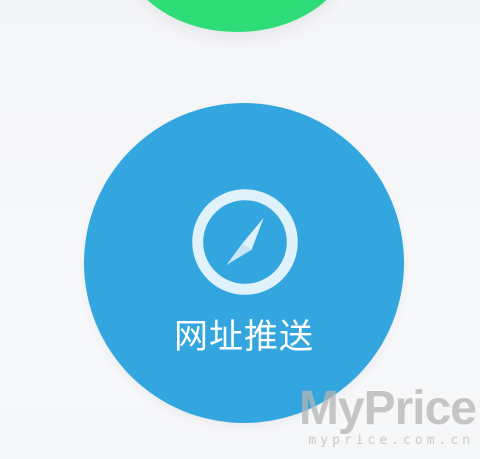 The image size is (480, 459). What do you see at coordinates (245, 242) in the screenshot?
I see `compass-icon` at bounding box center [245, 242].